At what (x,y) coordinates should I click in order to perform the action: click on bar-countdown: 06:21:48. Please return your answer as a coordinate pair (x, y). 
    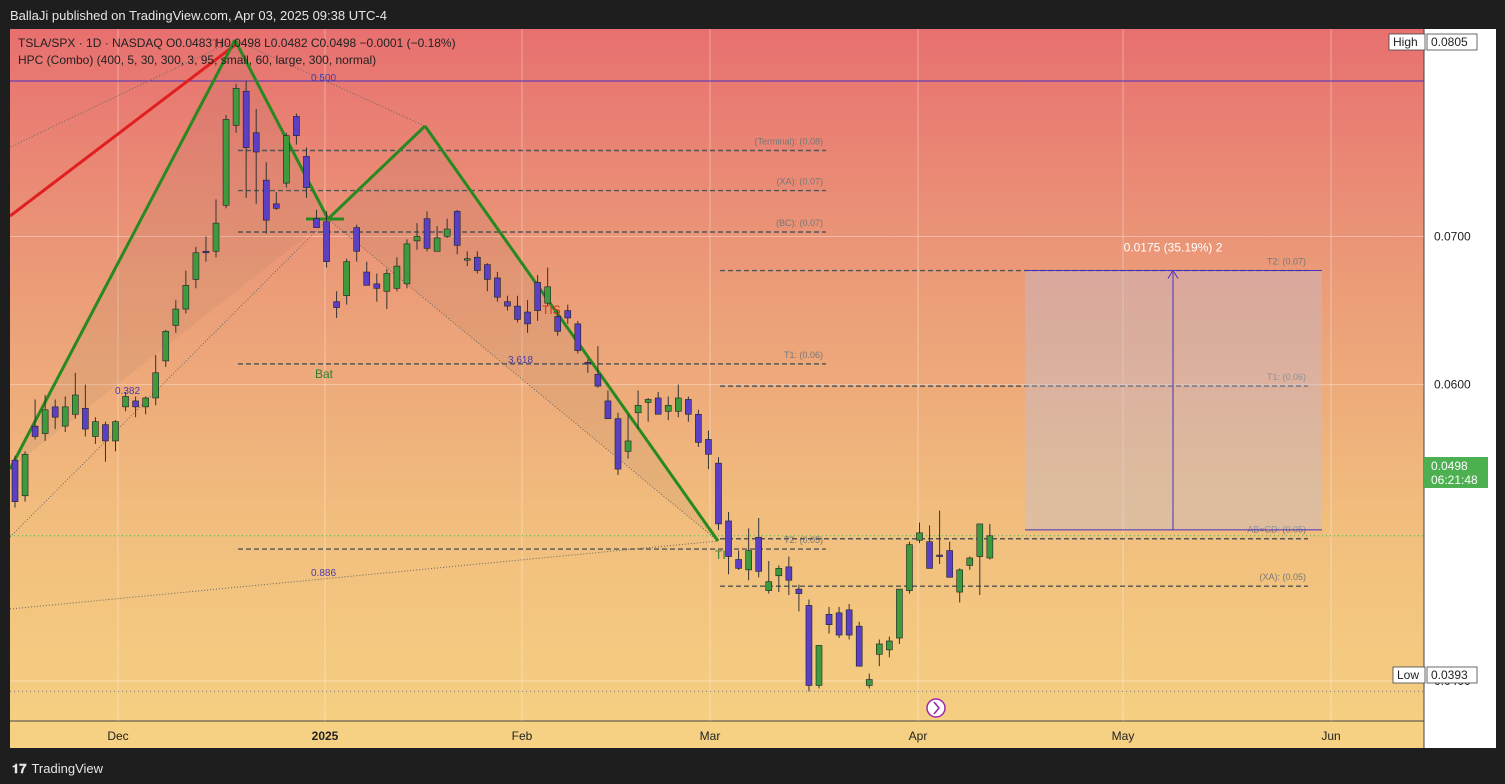
    Looking at the image, I should click on (1454, 480).